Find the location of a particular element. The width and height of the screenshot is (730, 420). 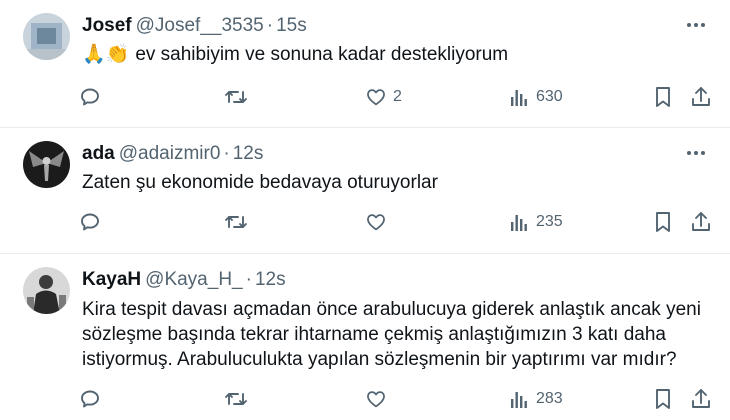

author-handle: @adaizmir0 is located at coordinates (170, 153).